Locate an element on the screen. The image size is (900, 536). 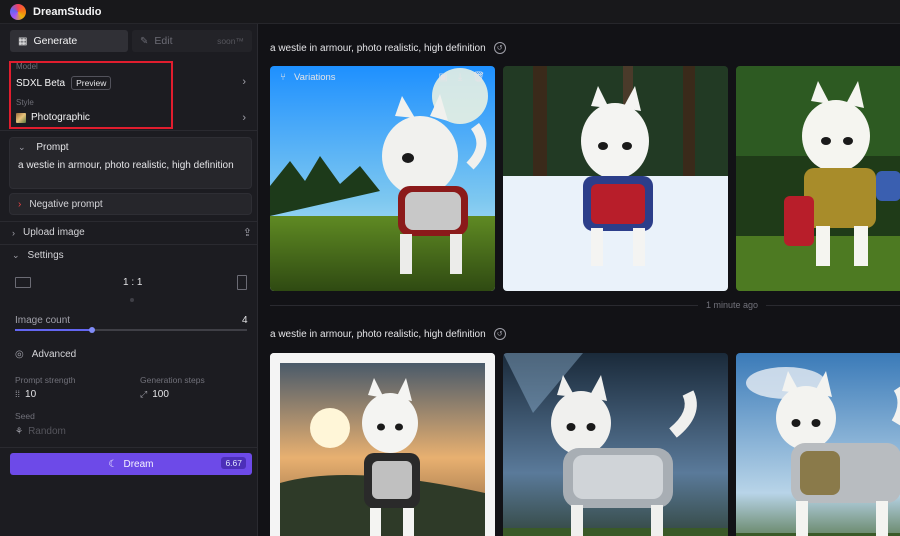
image-count-value: 4 is located at coordinates (245, 320).